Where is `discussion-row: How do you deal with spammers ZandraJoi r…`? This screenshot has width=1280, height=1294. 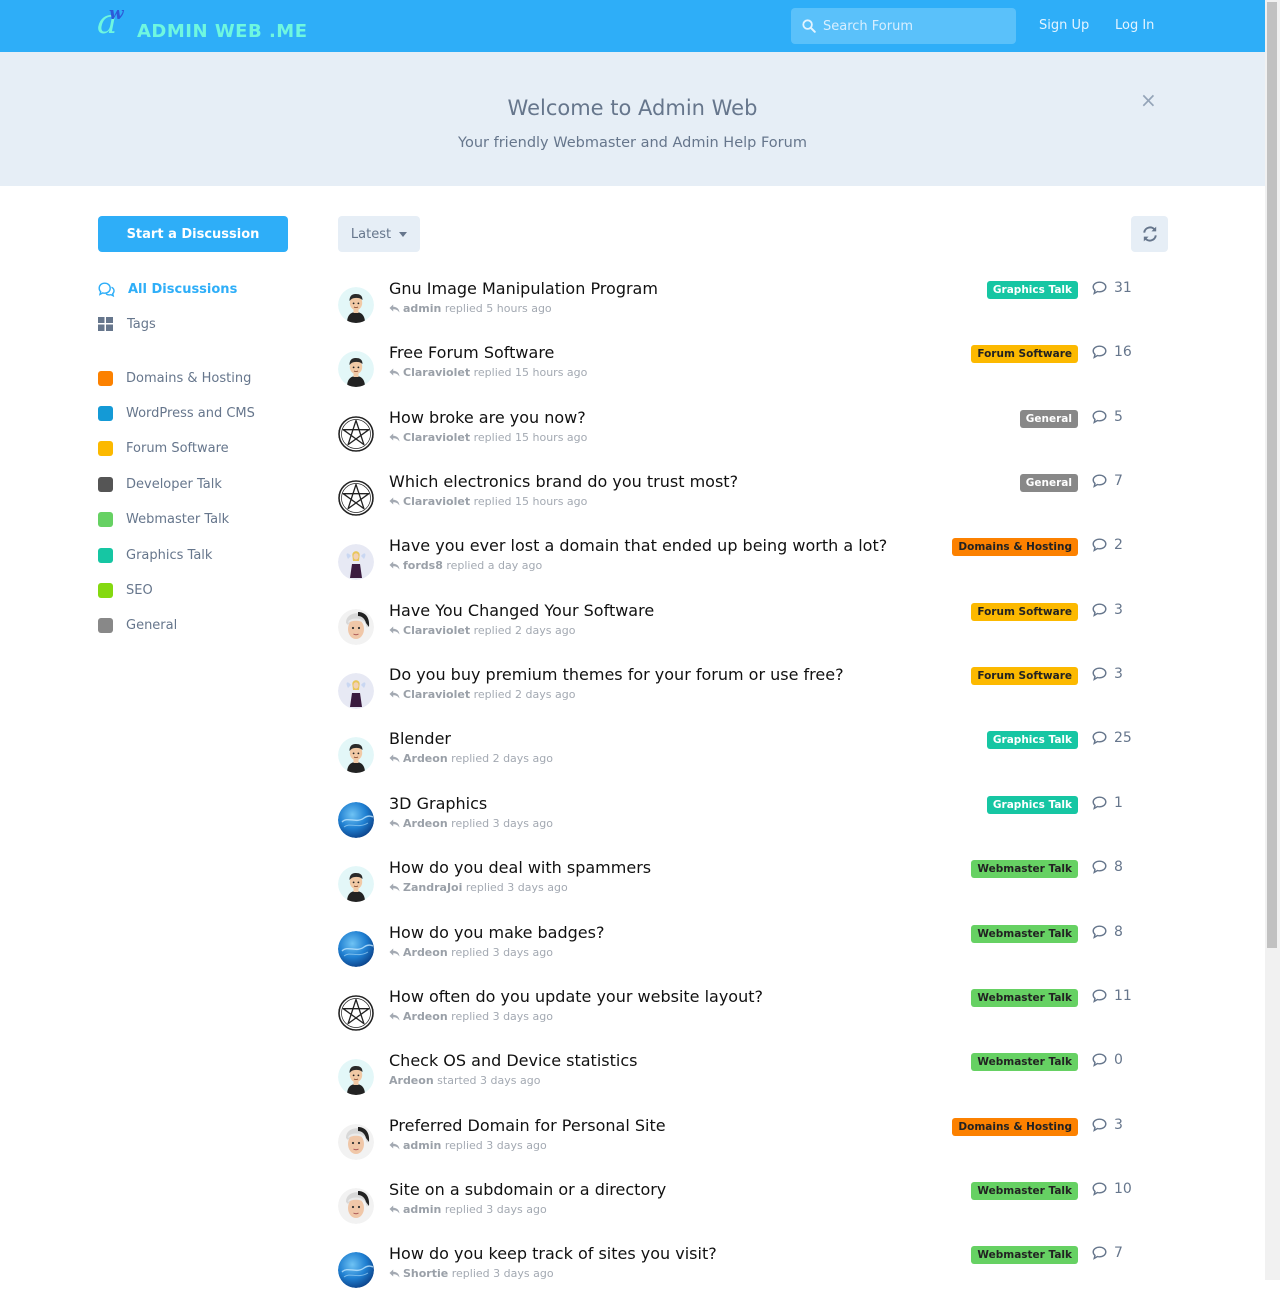
discussion-row: How do you deal with spammers ZandraJoi r… is located at coordinates (753, 883).